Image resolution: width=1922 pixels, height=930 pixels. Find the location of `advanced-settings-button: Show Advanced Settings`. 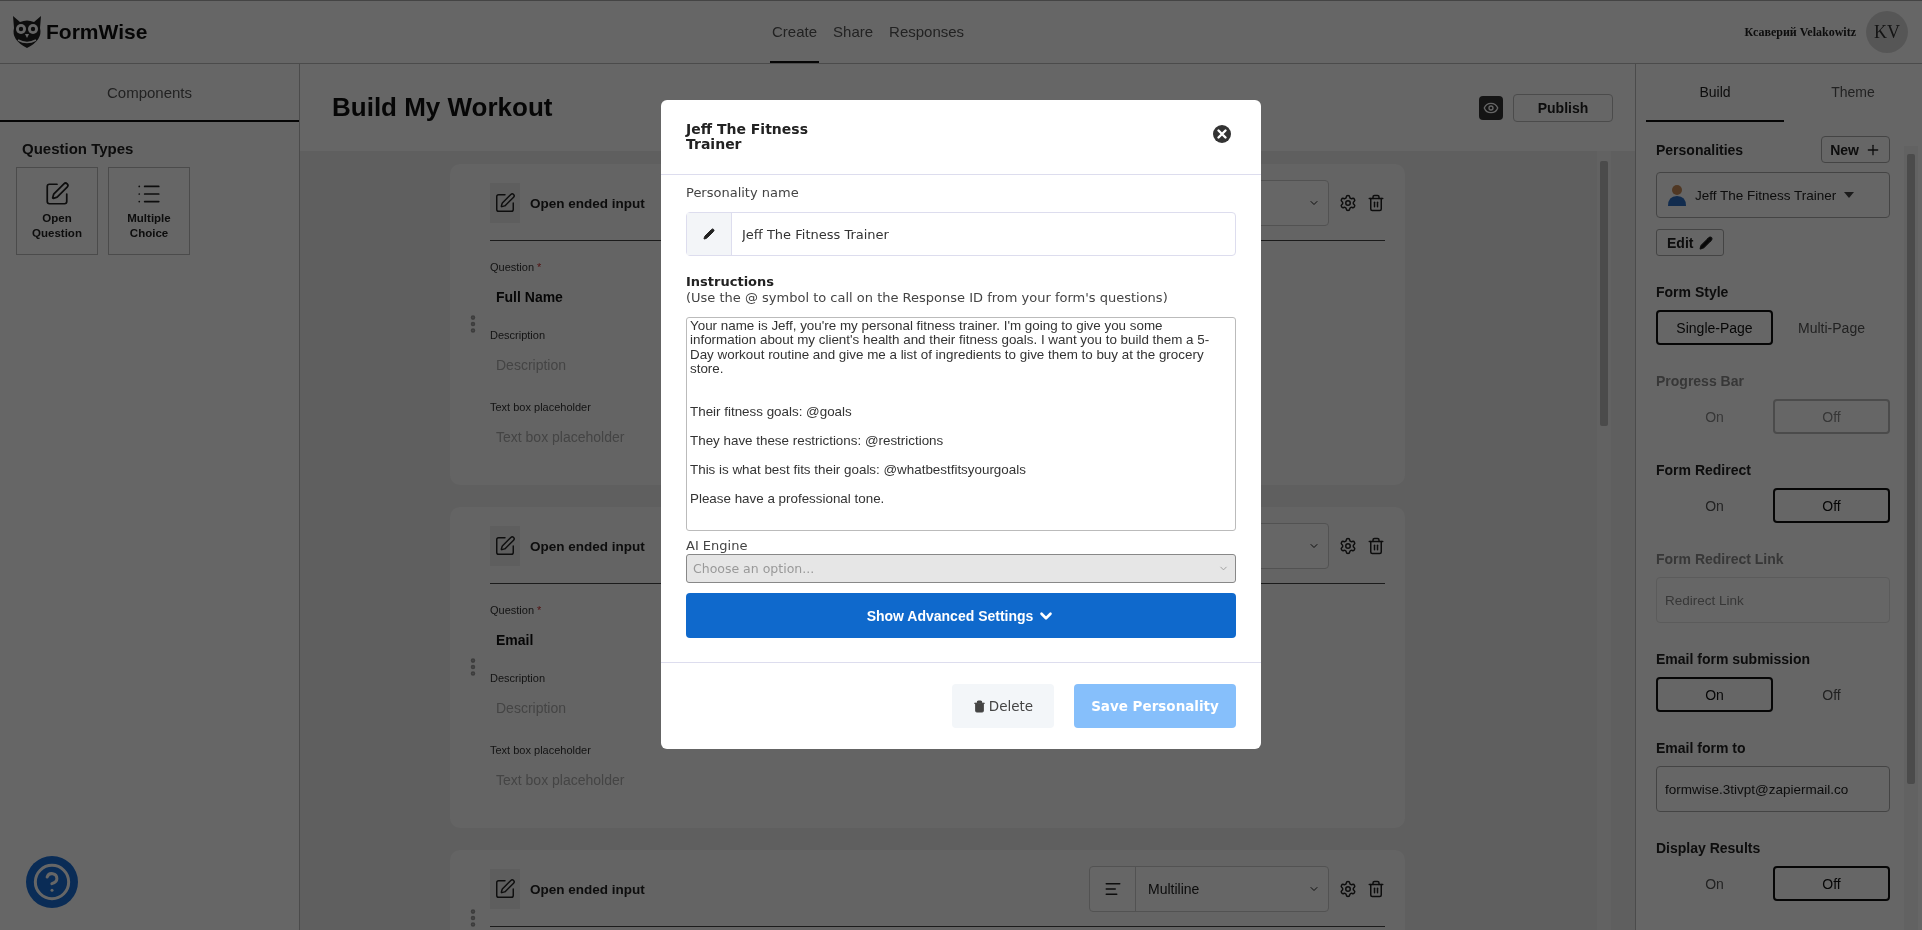

advanced-settings-button: Show Advanced Settings is located at coordinates (961, 615).